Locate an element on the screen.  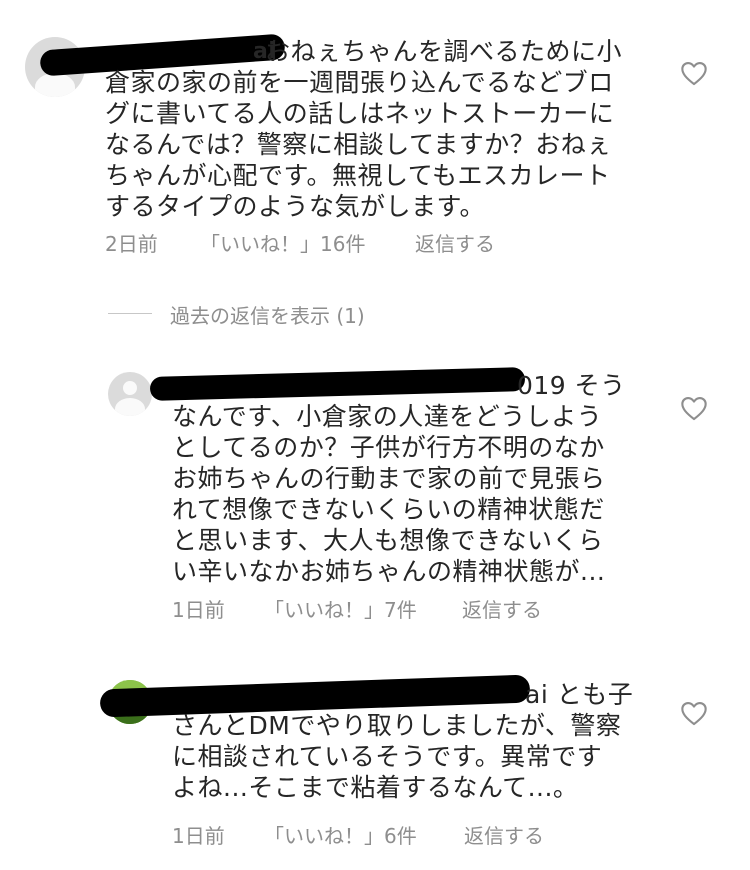
comment-meta: 2日前 「いいね！」16件 返信する is located at coordinates (315, 242).